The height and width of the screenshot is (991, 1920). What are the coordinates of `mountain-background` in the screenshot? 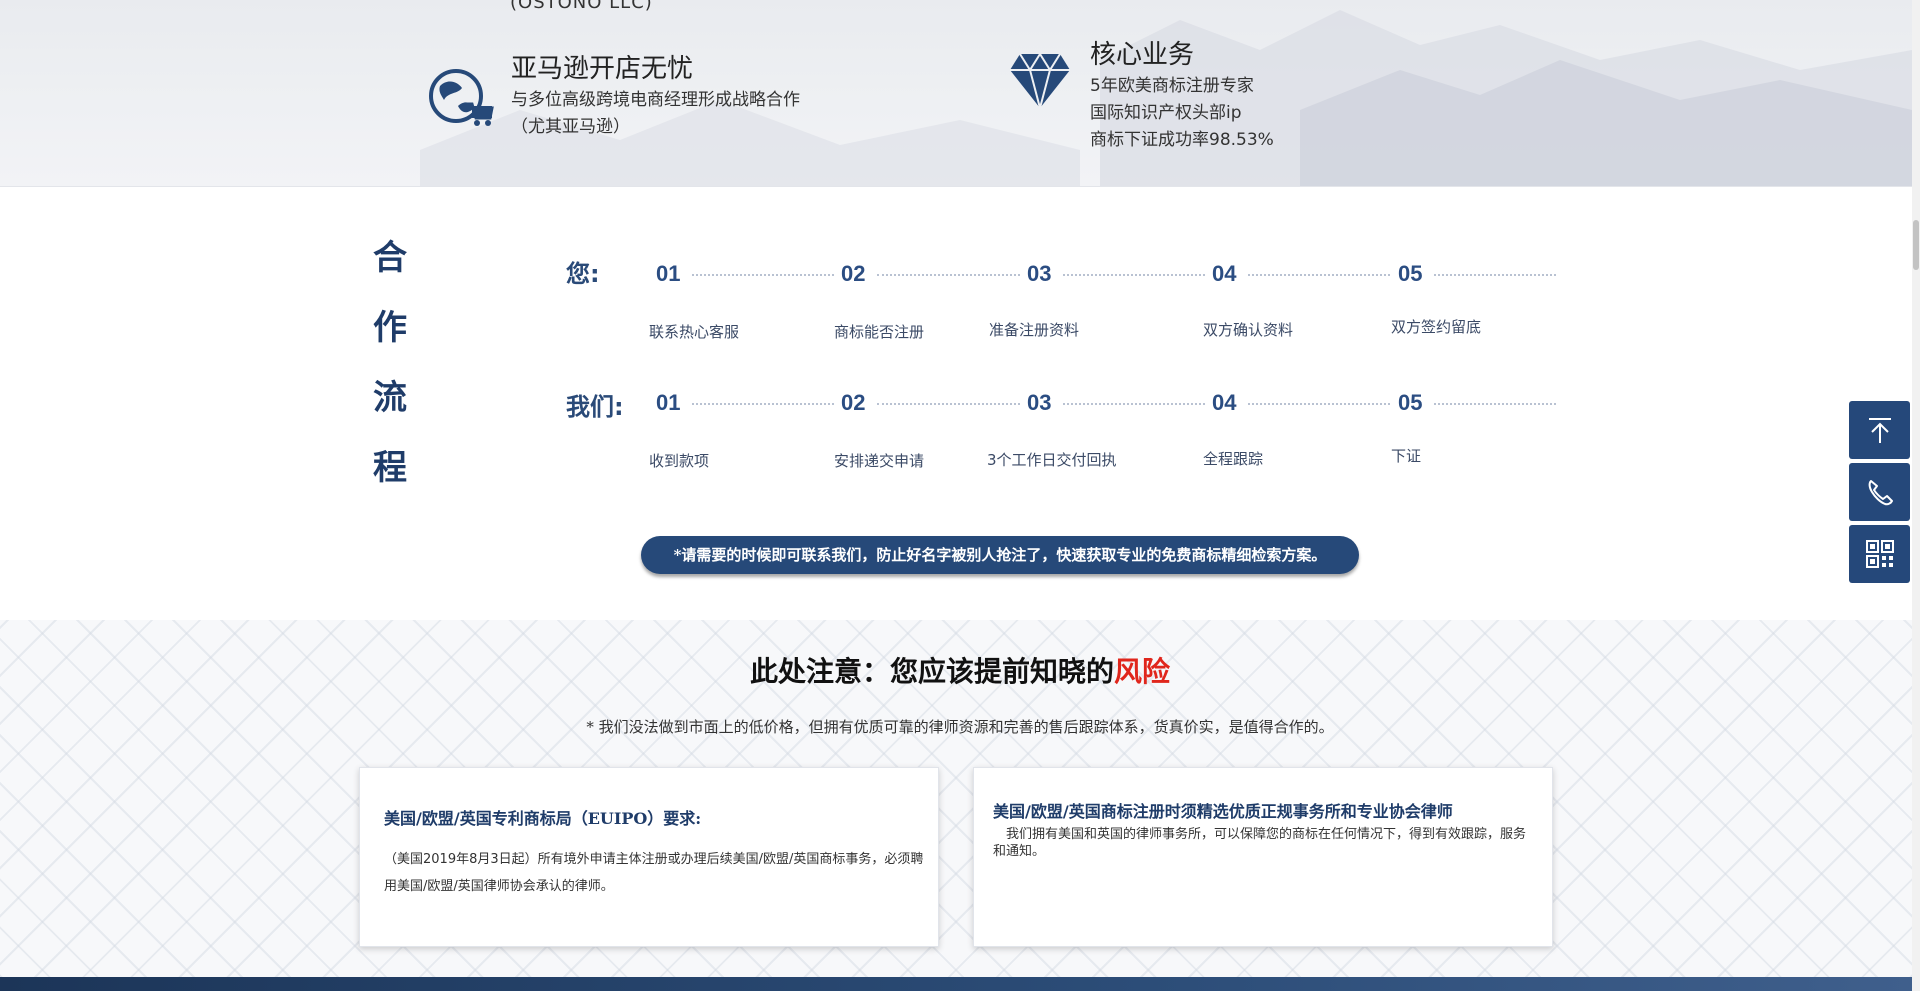 It's located at (1166, 98).